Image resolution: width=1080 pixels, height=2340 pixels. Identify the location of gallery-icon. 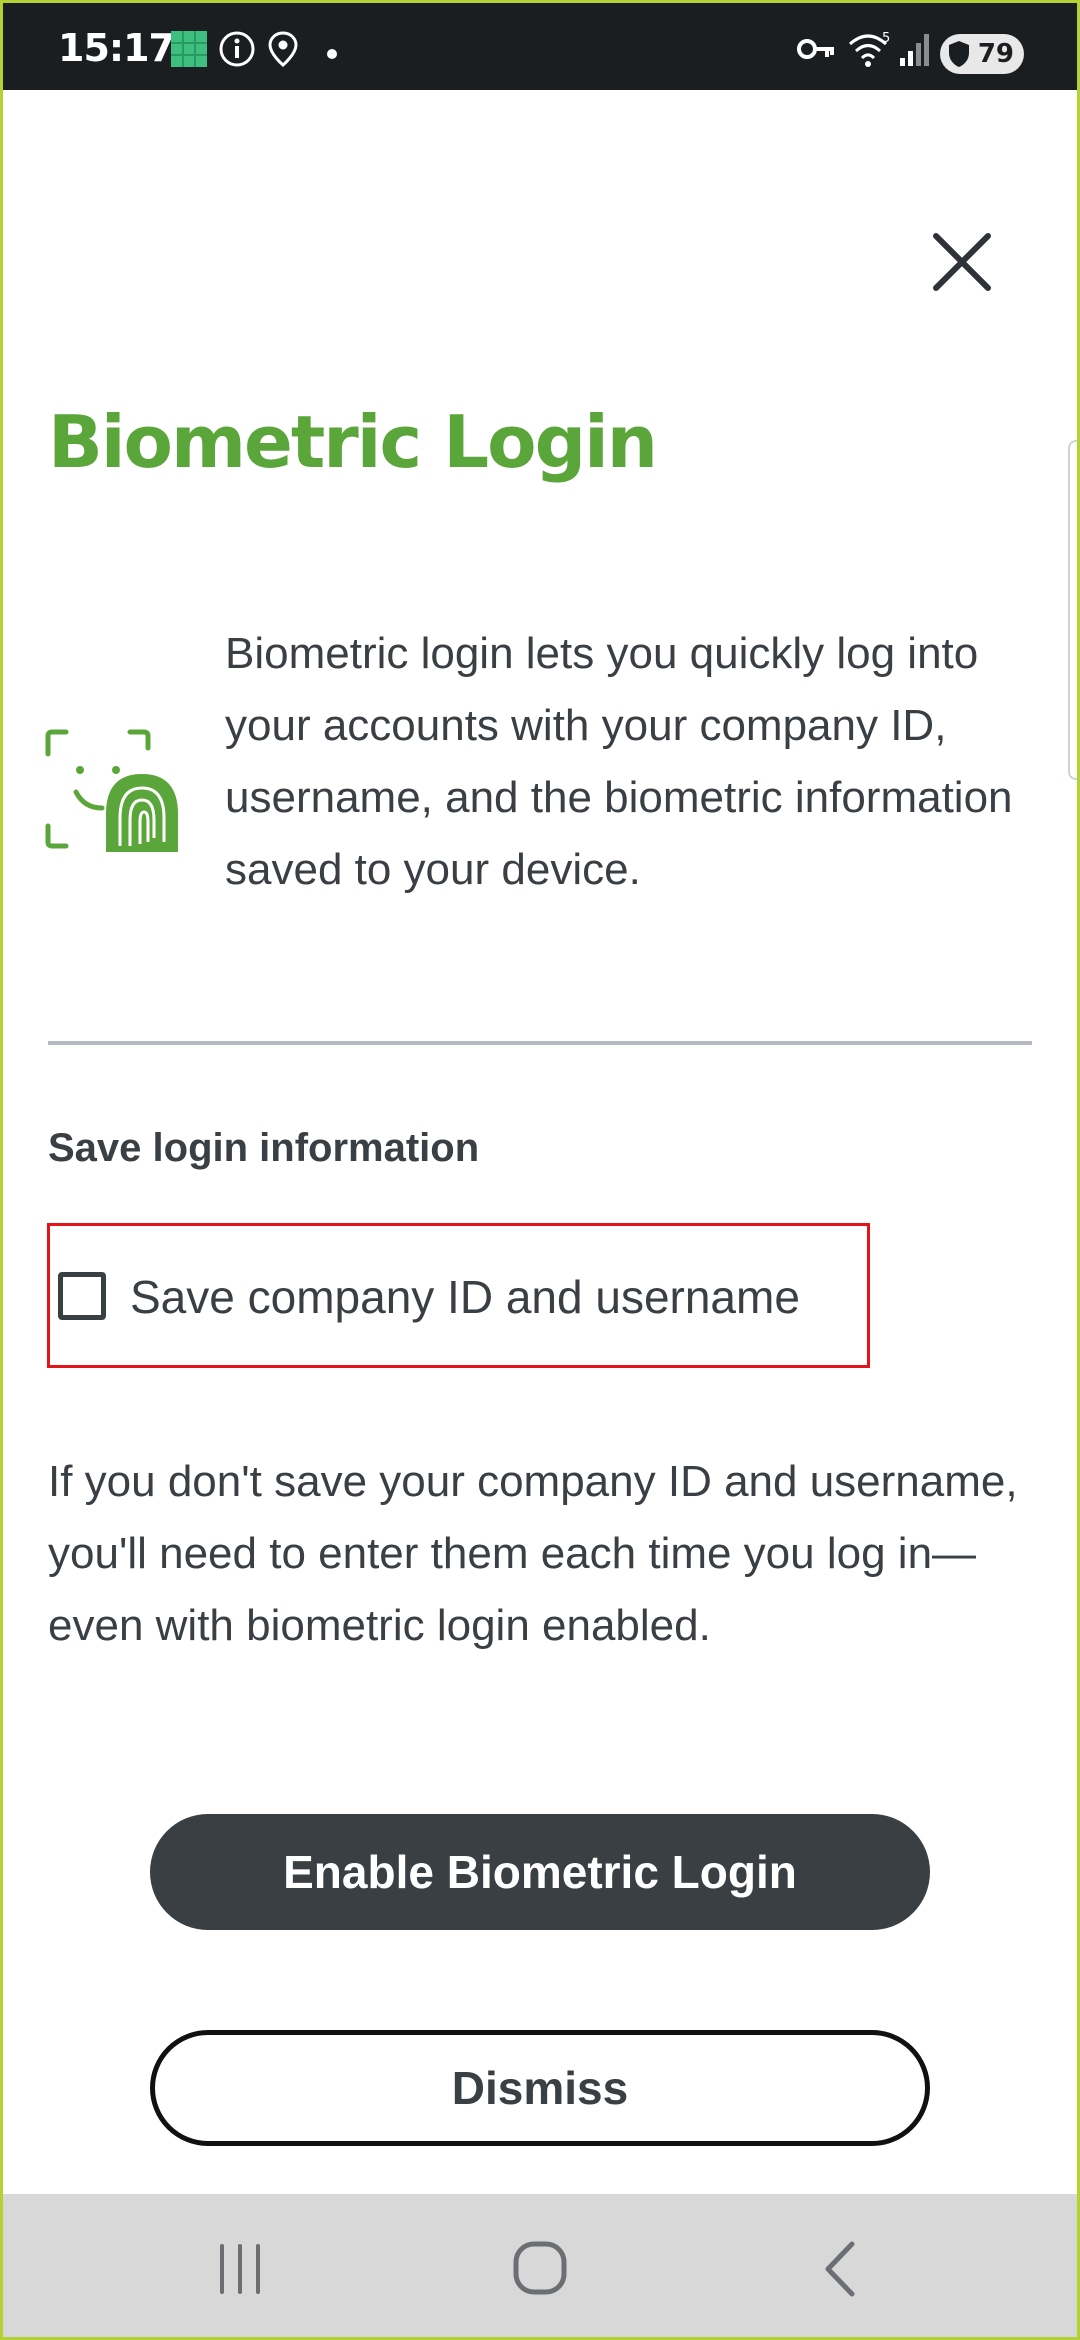
(189, 49).